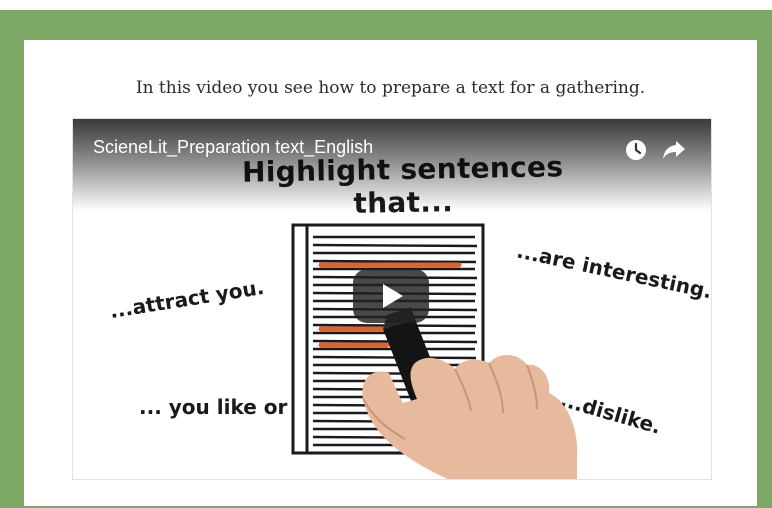 The width and height of the screenshot is (772, 508). What do you see at coordinates (233, 147) in the screenshot?
I see `video-title-link: ScieneLit_Preparation text_English` at bounding box center [233, 147].